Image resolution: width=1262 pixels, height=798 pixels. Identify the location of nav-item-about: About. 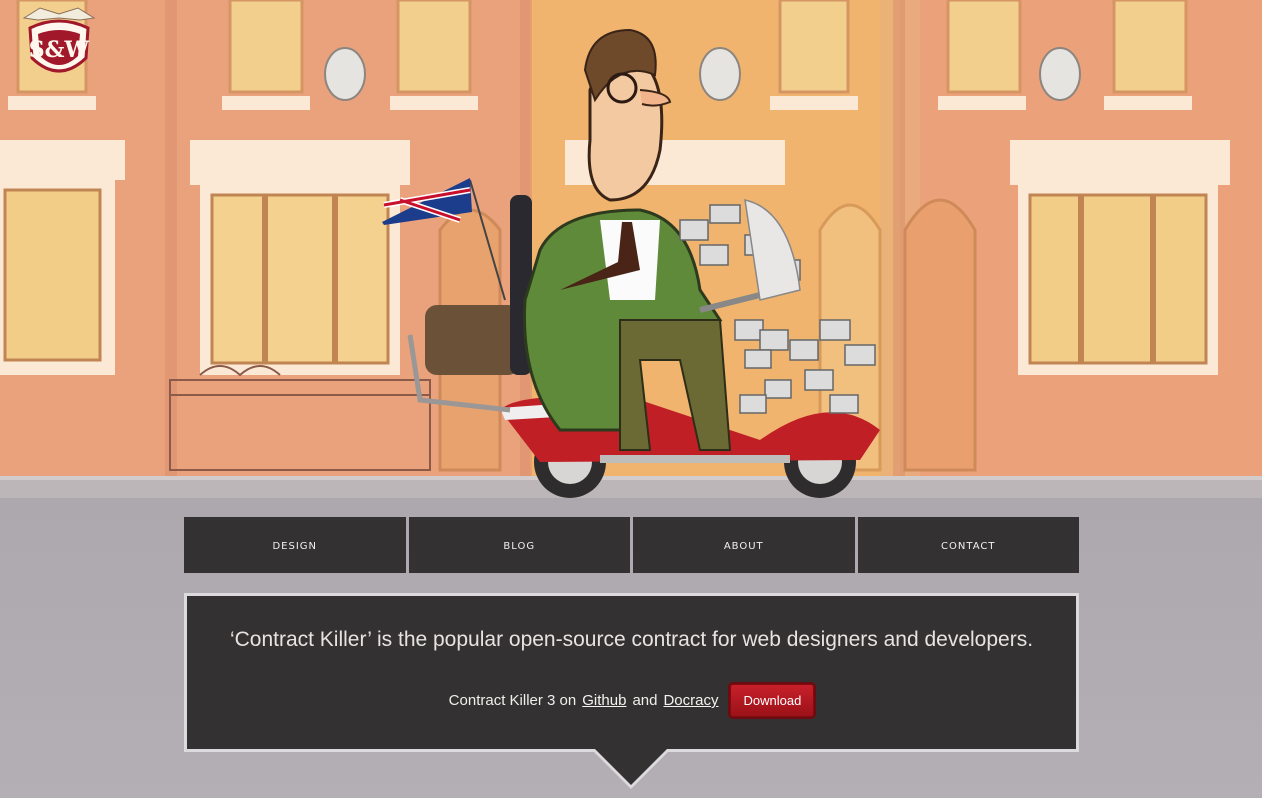
(744, 545).